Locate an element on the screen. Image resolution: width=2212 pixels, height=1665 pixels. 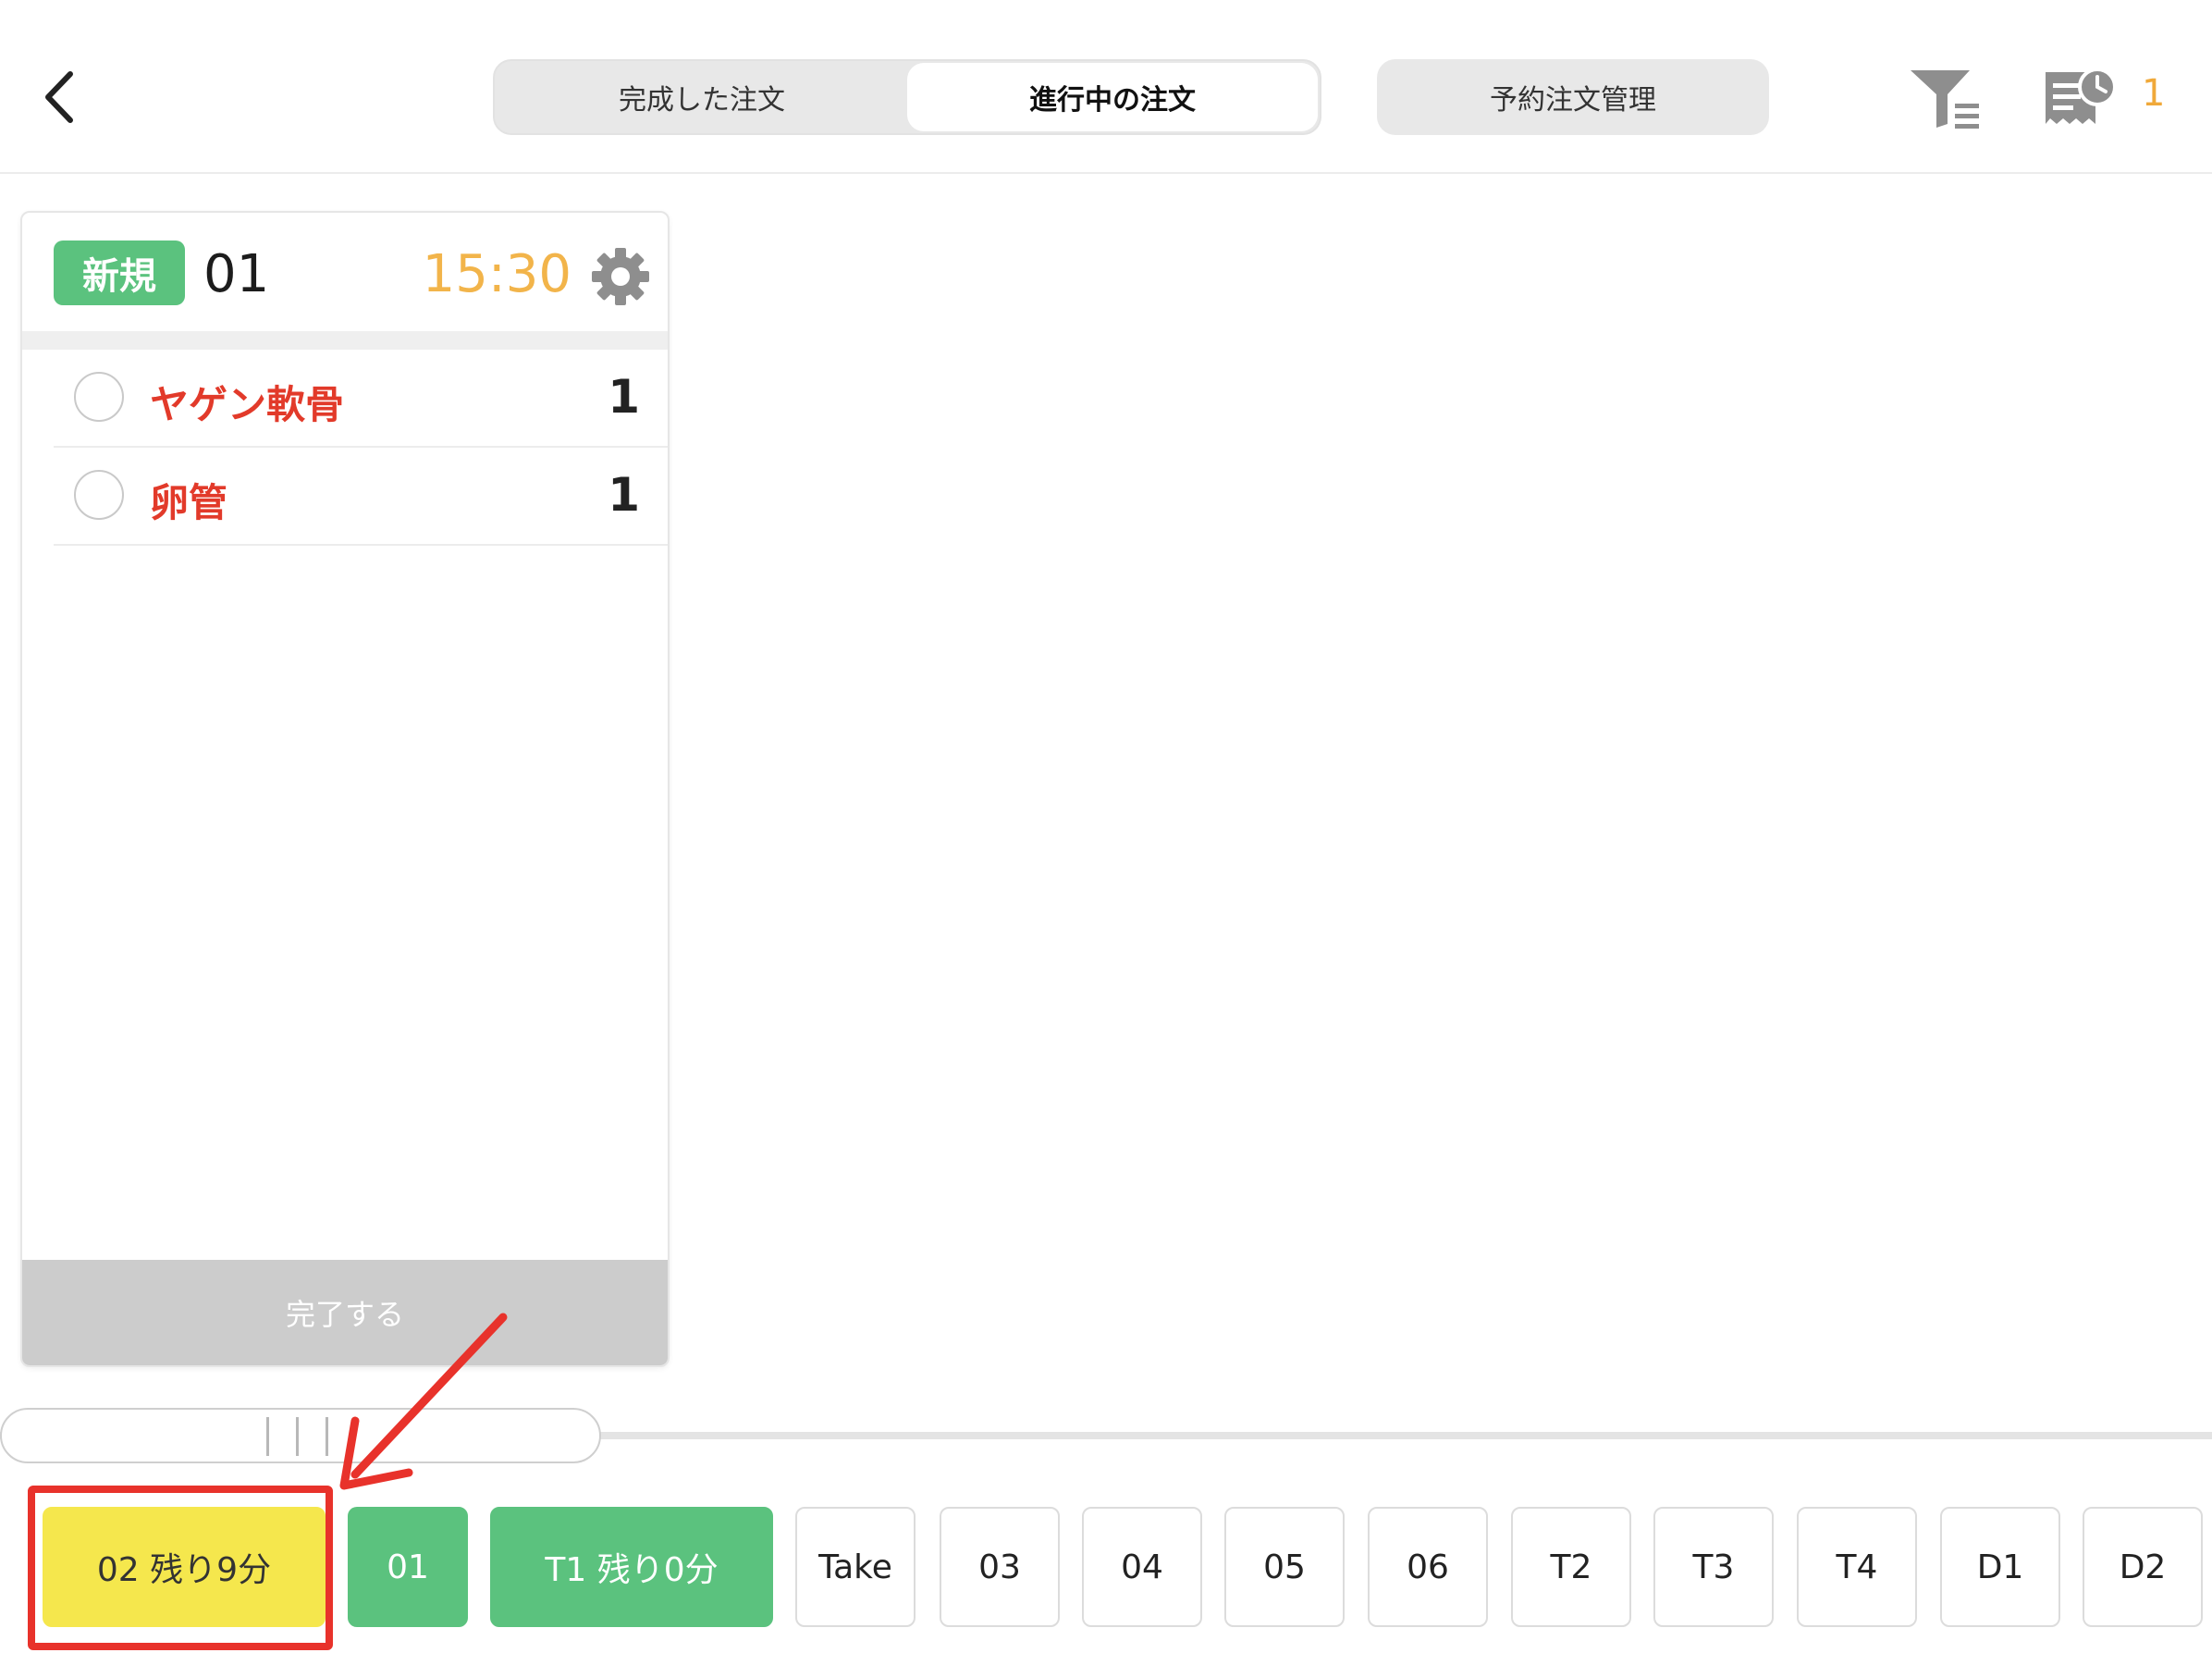
table-chip-t4: T4 is located at coordinates (1857, 1567).